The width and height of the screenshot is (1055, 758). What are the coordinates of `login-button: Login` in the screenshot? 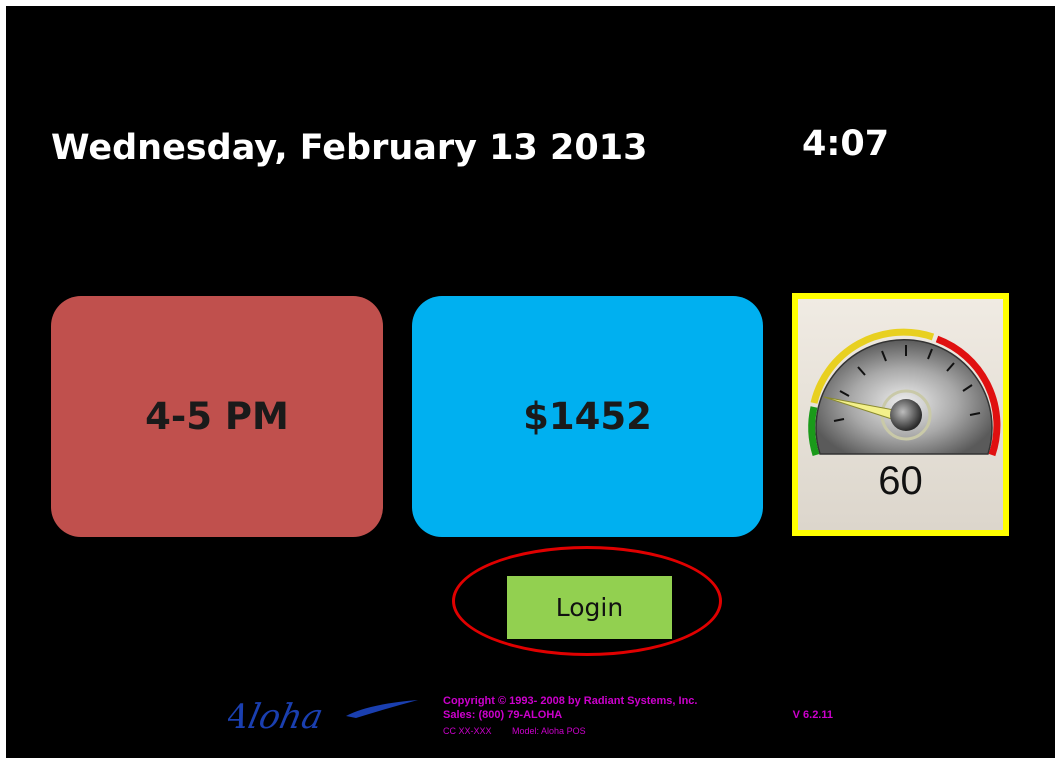 It's located at (589, 607).